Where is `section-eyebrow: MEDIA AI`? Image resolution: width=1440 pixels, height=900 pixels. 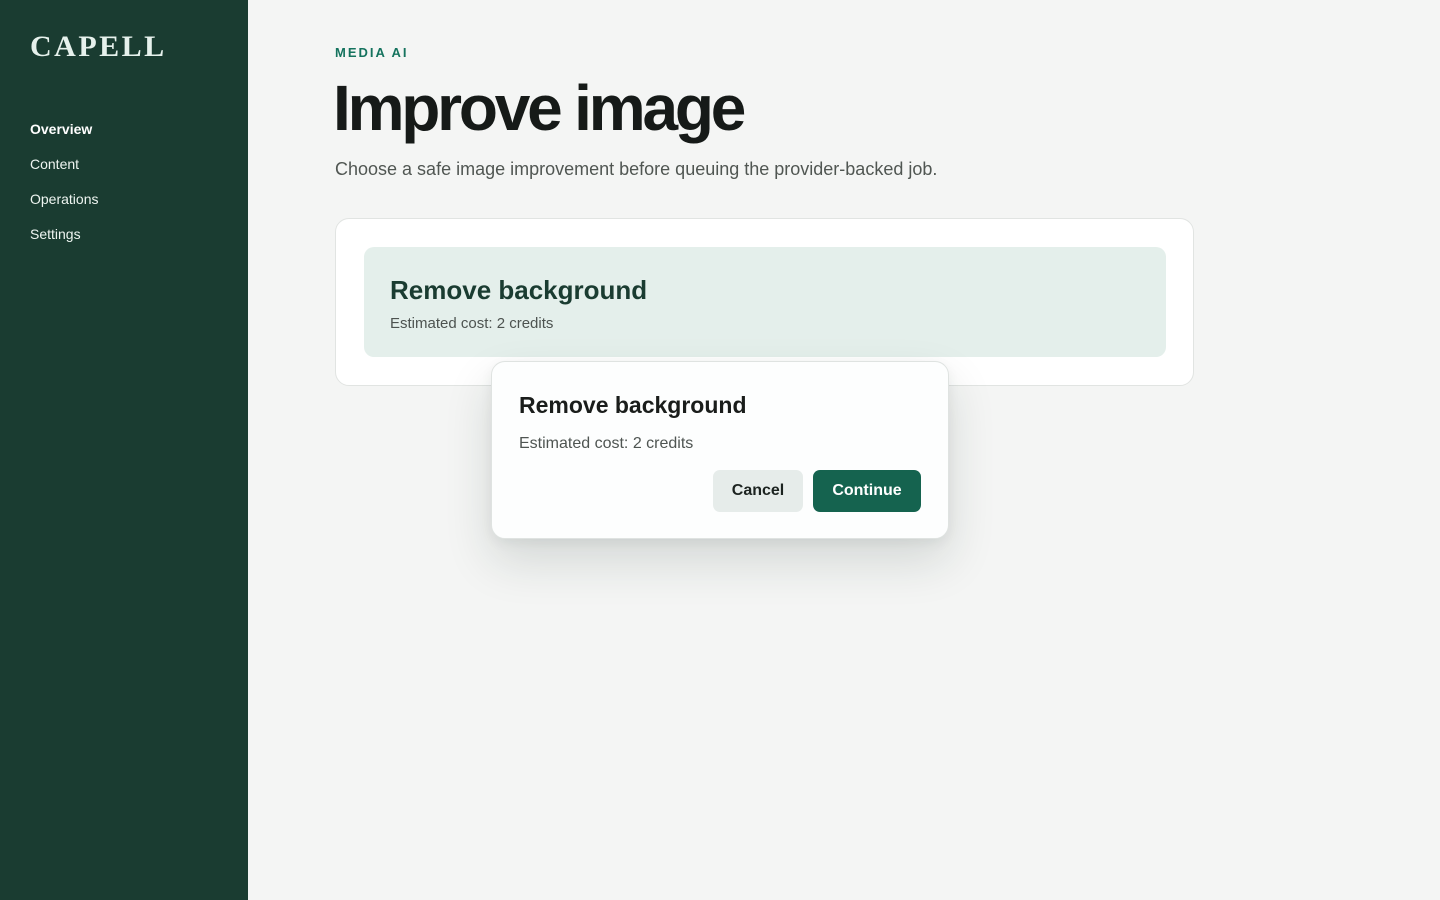
section-eyebrow: MEDIA AI is located at coordinates (372, 52).